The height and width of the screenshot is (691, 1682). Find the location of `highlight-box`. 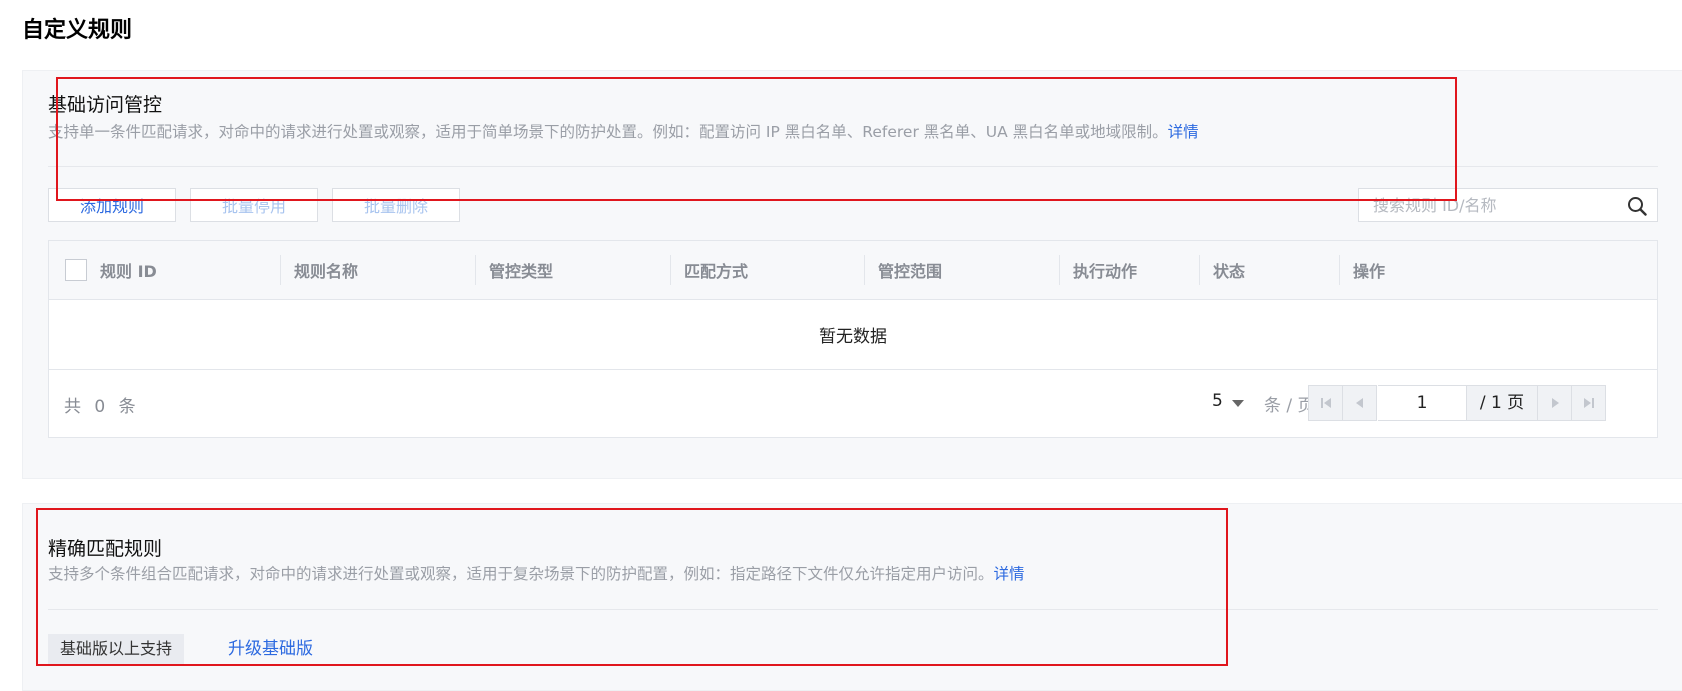

highlight-box is located at coordinates (756, 139).